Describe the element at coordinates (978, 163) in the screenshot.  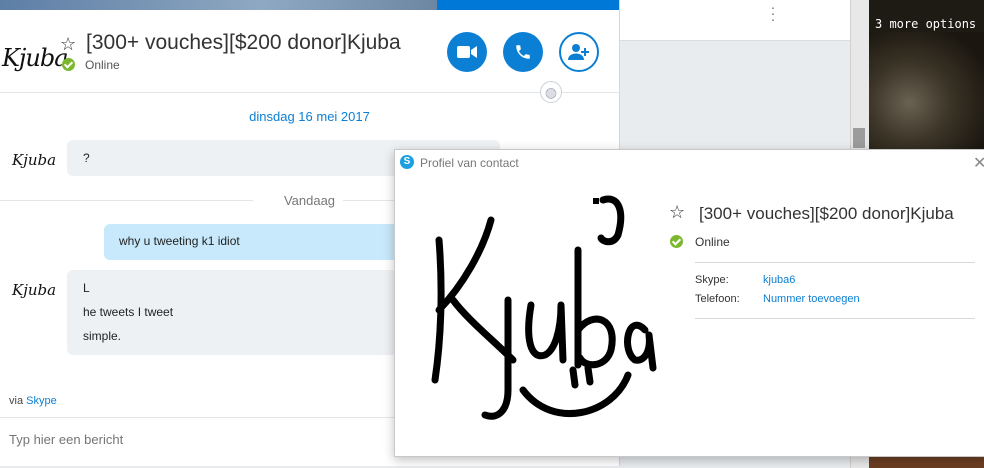
I see `close-icon: ✕` at that location.